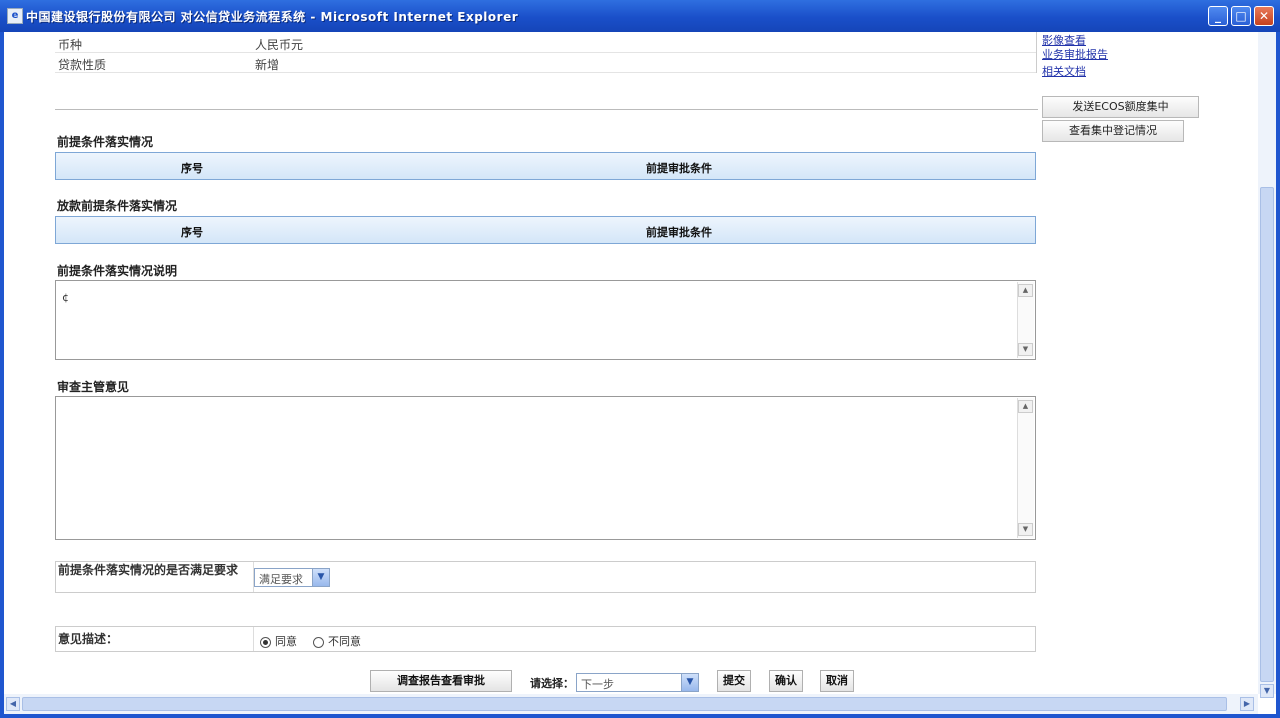 This screenshot has height=718, width=1280. I want to click on next-step-select-value: 下一步, so click(597, 684).